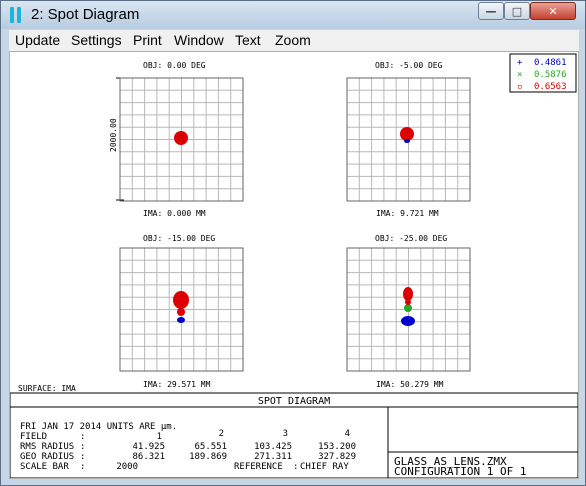 This screenshot has width=586, height=486. Describe the element at coordinates (517, 11) in the screenshot. I see `maximize-button: □` at that location.